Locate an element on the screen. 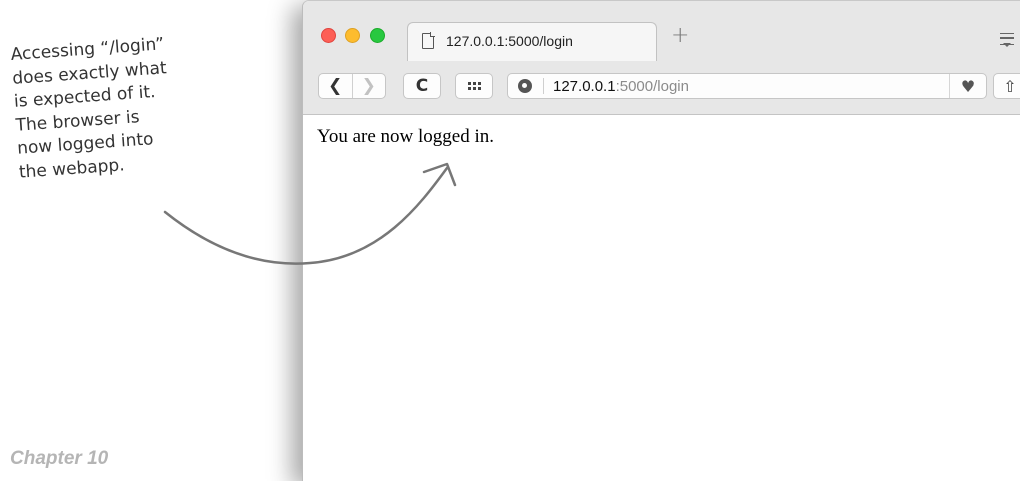  arrow-curve is located at coordinates (306, 215).